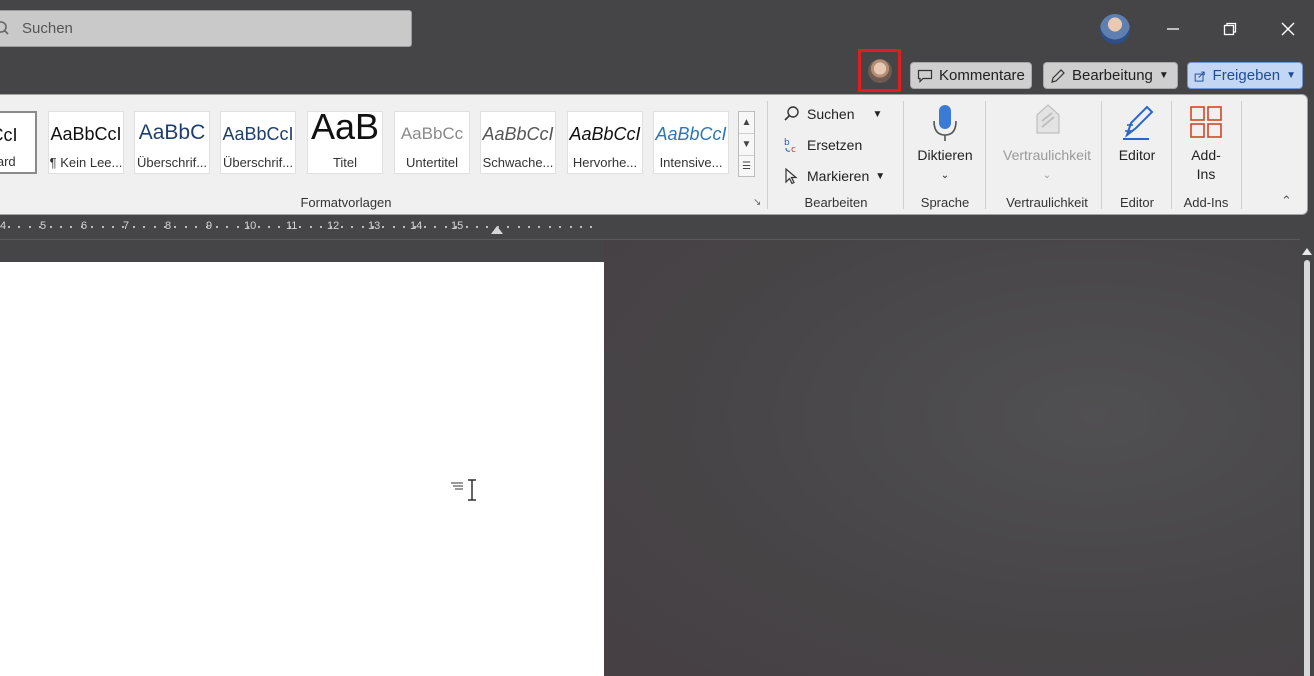  Describe the element at coordinates (1047, 155) in the screenshot. I see `sensitivity-label: Vertraulichkeit` at that location.